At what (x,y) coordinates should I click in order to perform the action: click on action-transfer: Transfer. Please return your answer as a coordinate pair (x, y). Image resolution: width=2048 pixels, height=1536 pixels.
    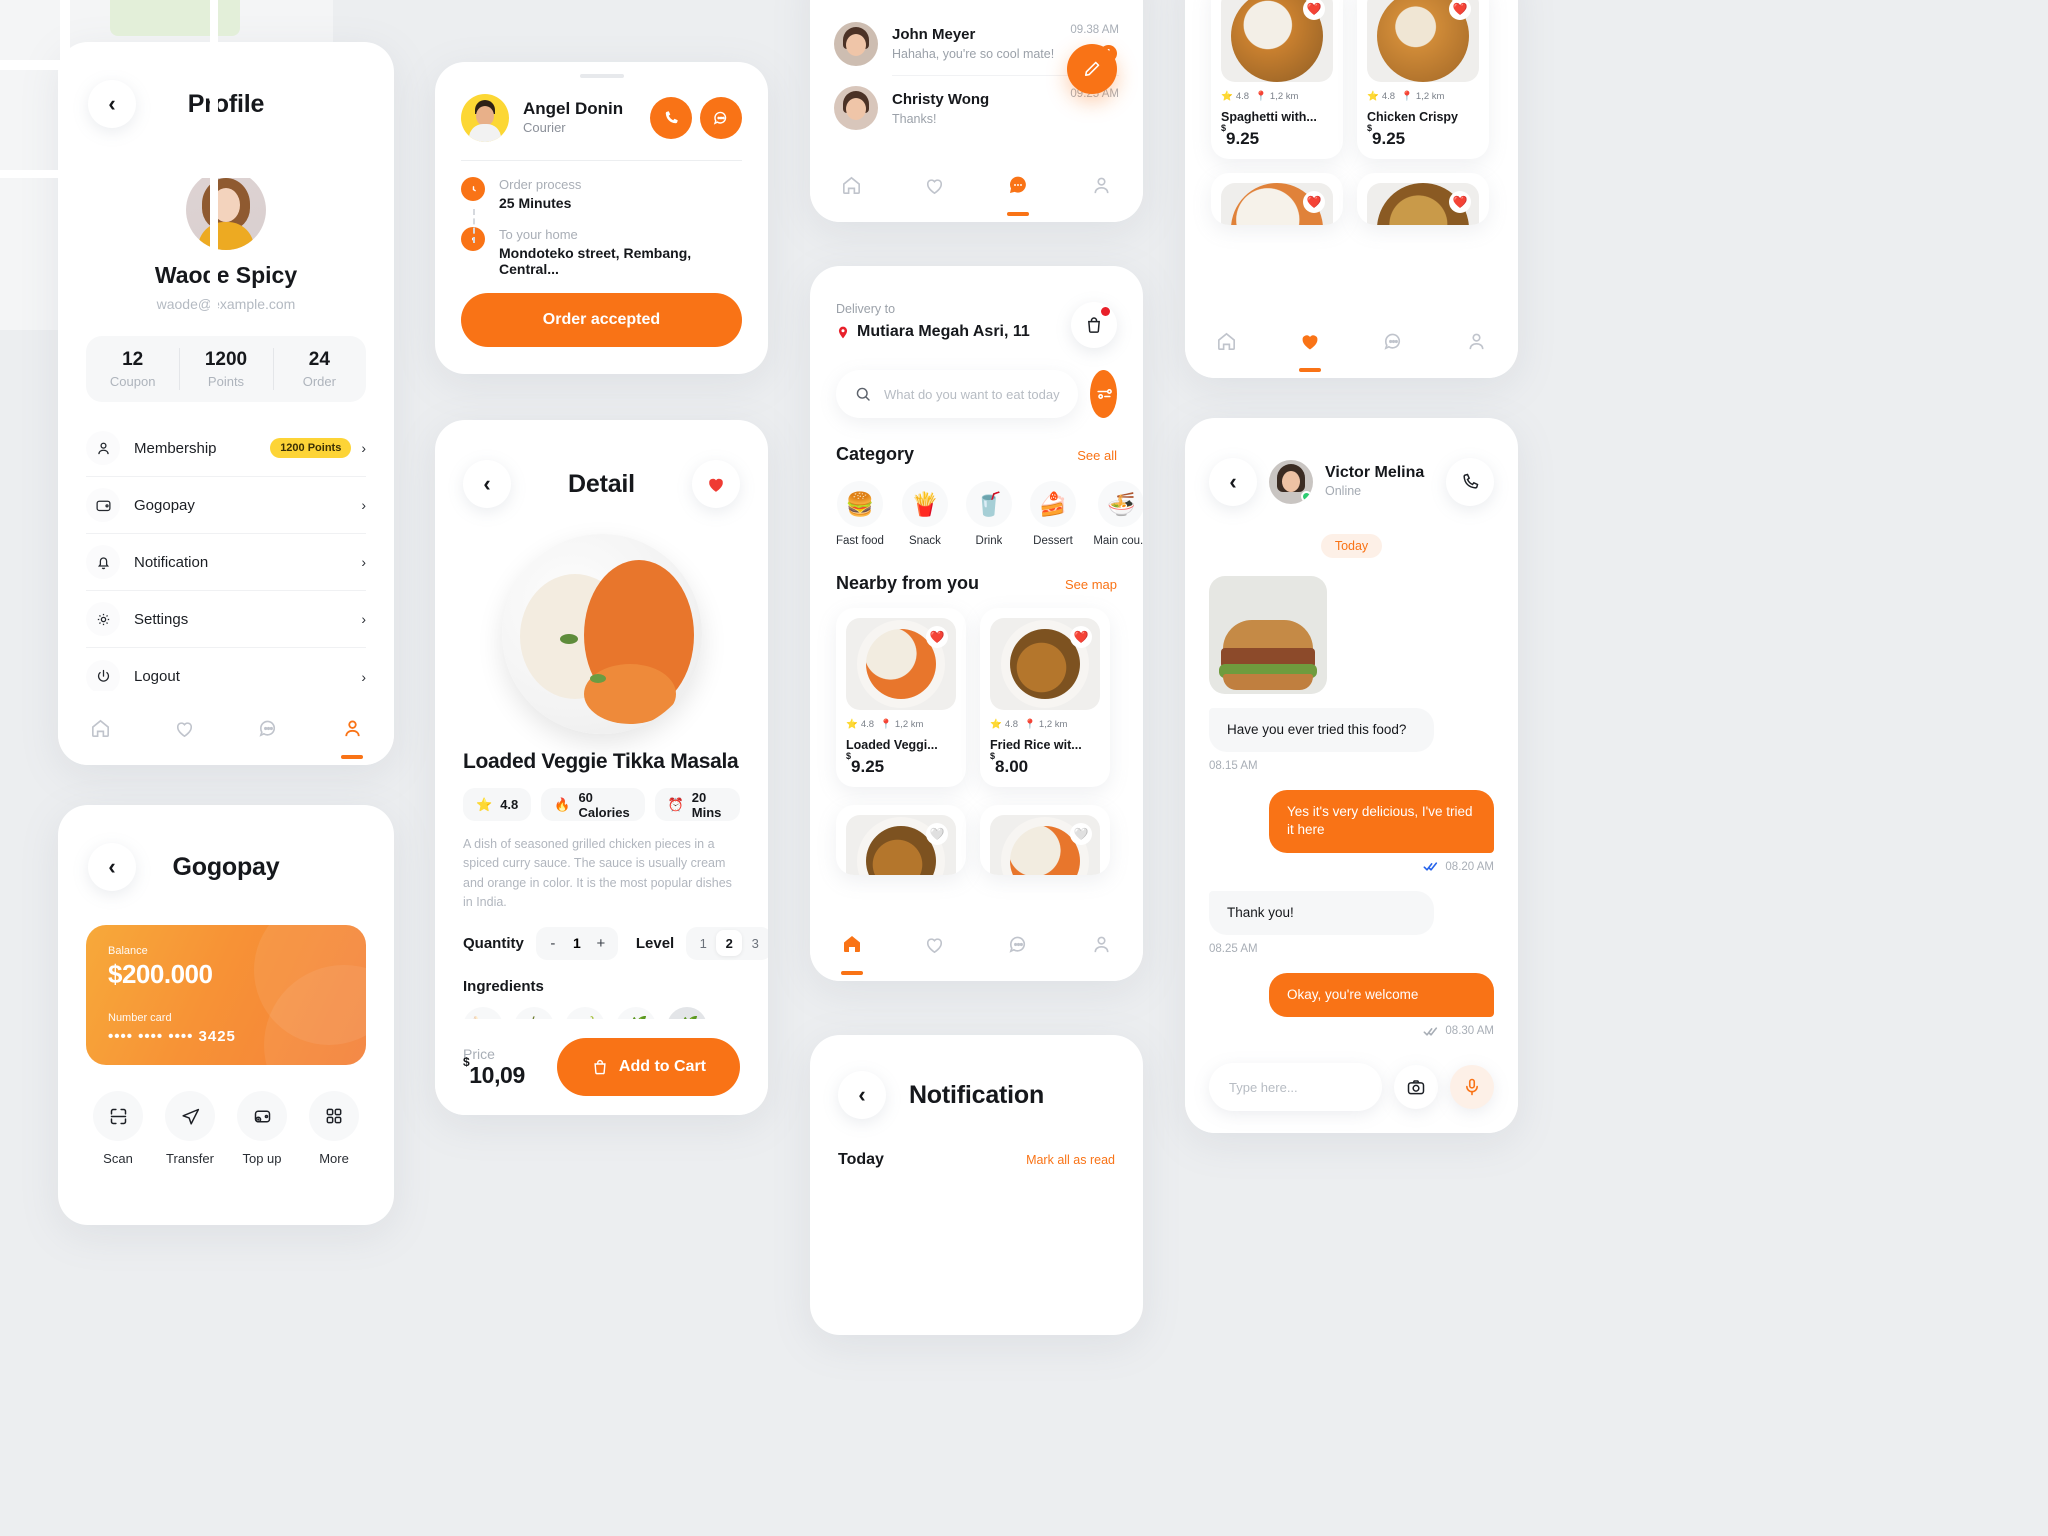
    Looking at the image, I should click on (190, 1128).